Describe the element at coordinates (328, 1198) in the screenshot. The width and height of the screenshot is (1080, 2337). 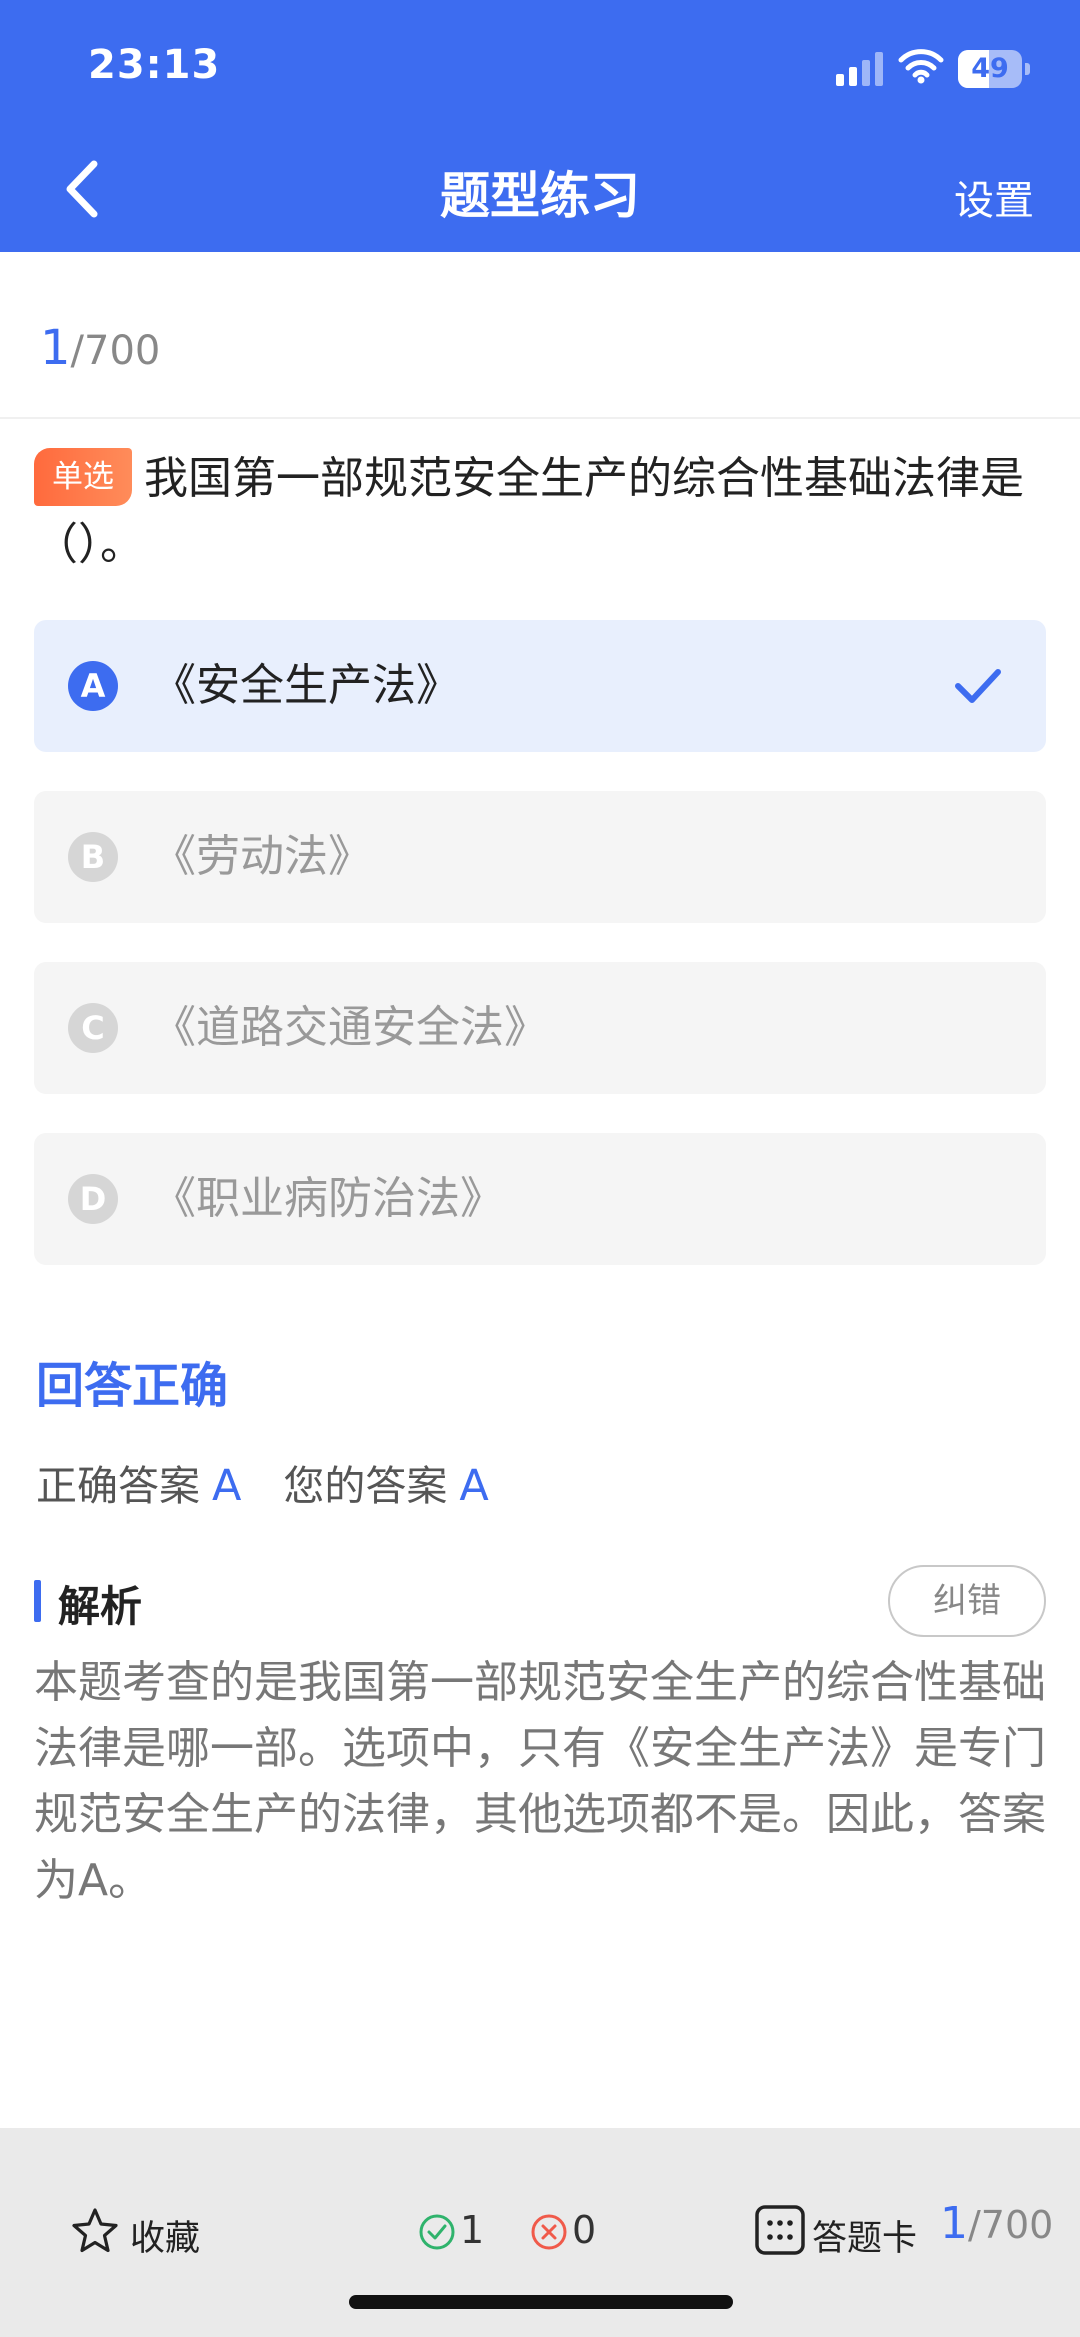
I see `option-text: 《职业病防治法》` at that location.